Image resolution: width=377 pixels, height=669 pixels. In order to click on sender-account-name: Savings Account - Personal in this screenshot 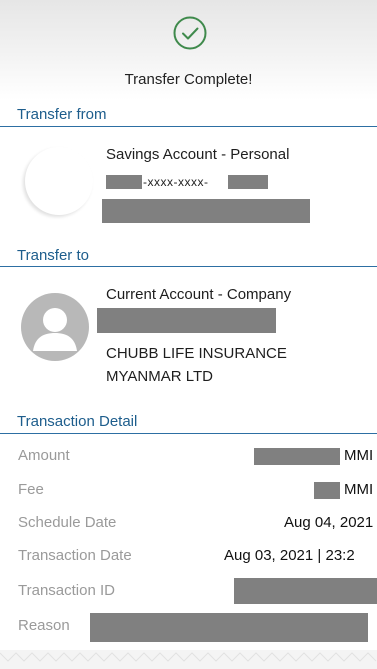, I will do `click(198, 154)`.